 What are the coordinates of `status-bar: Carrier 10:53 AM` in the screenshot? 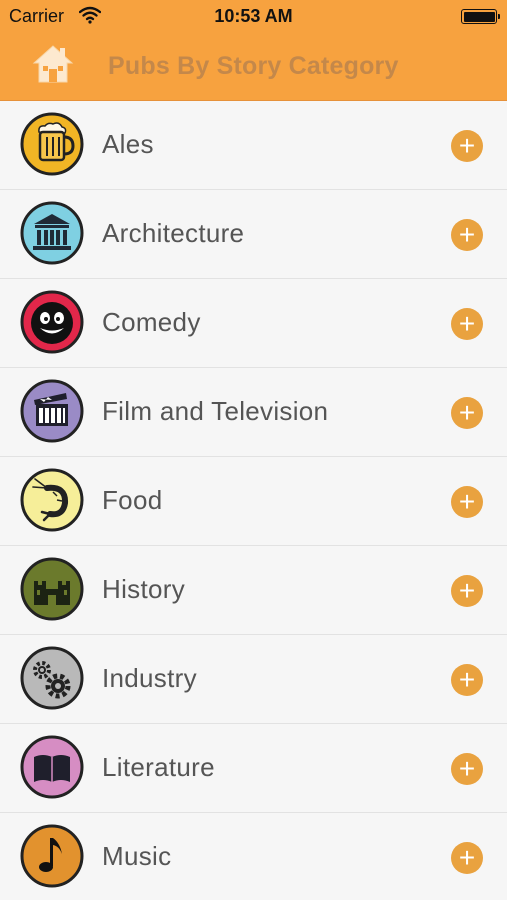 It's located at (253, 16).